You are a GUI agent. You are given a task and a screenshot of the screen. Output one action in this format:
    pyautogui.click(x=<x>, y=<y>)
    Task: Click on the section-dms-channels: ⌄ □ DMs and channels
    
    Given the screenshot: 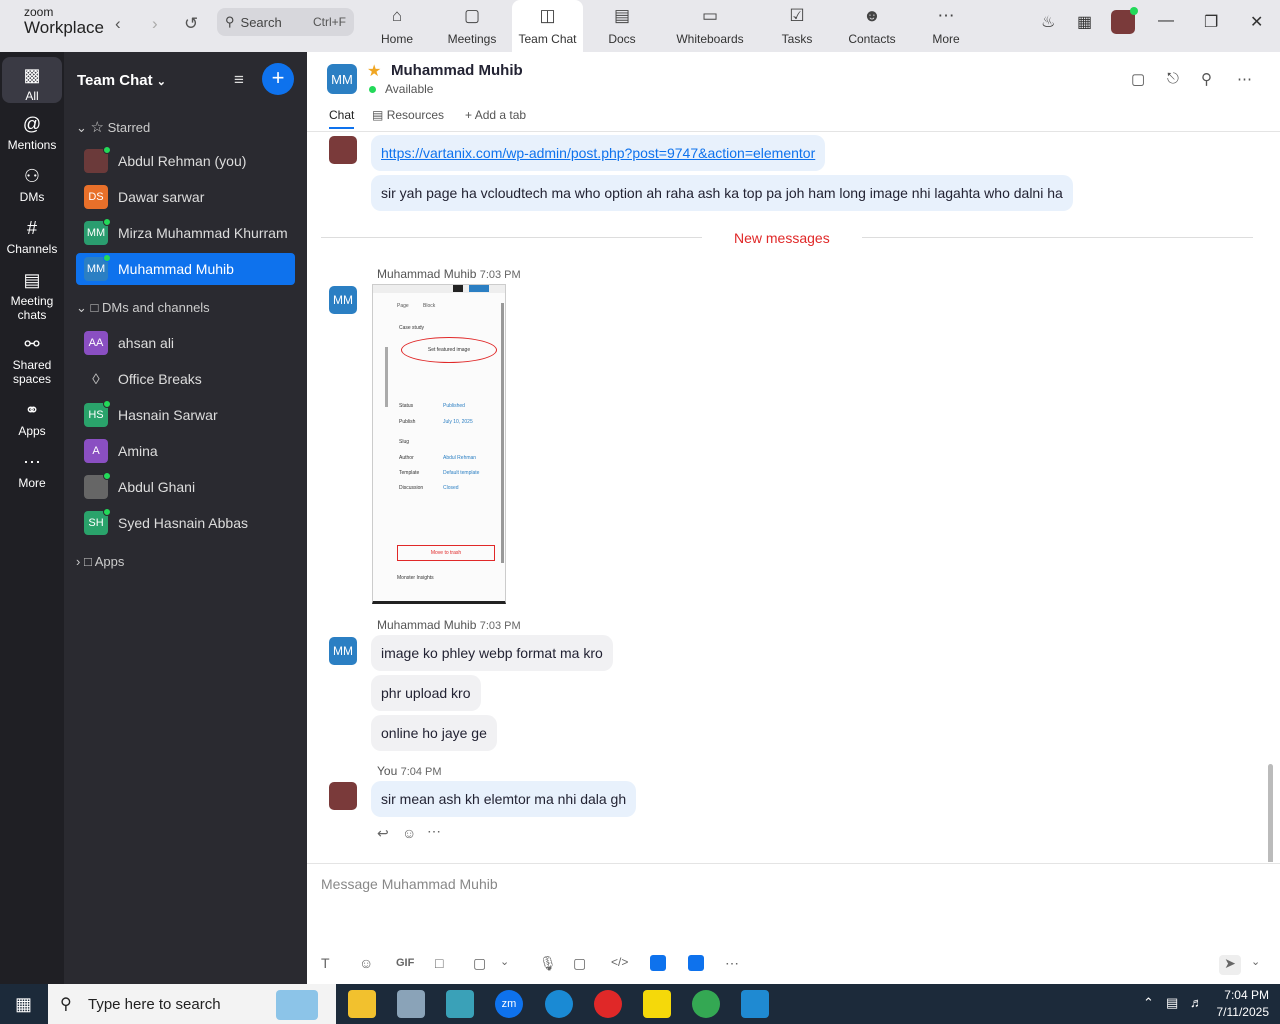 What is the action you would take?
    pyautogui.click(x=143, y=308)
    